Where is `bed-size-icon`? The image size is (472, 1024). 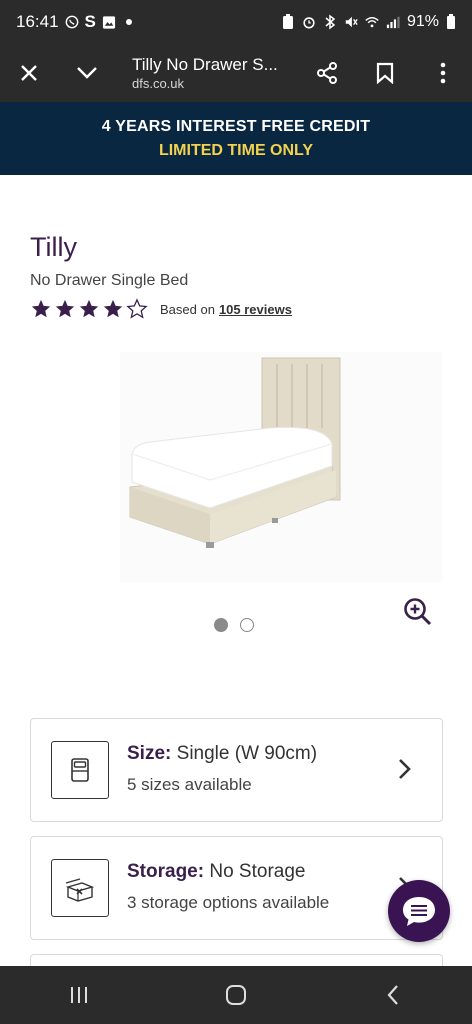
bed-size-icon is located at coordinates (80, 770).